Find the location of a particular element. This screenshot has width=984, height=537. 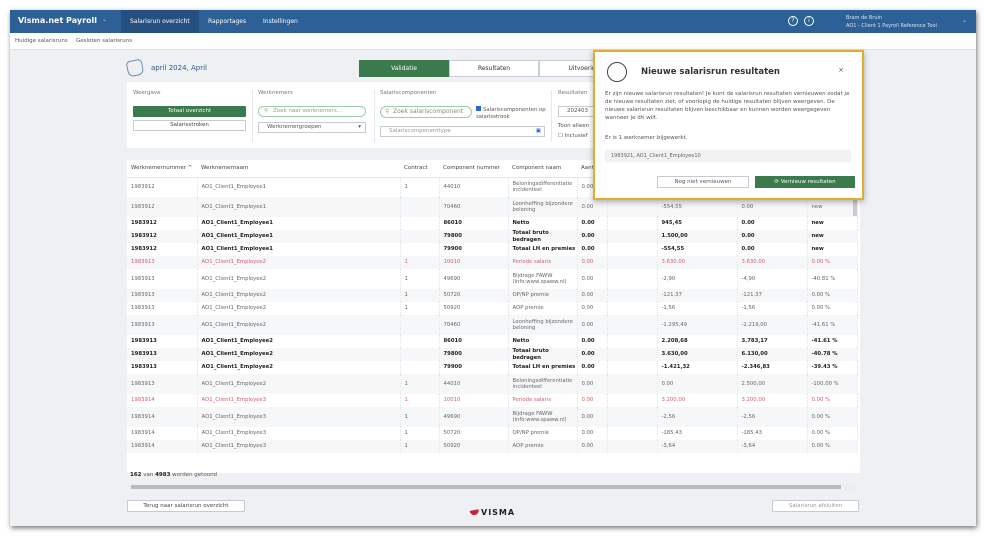

tab-validatie: Validatie is located at coordinates (404, 68).